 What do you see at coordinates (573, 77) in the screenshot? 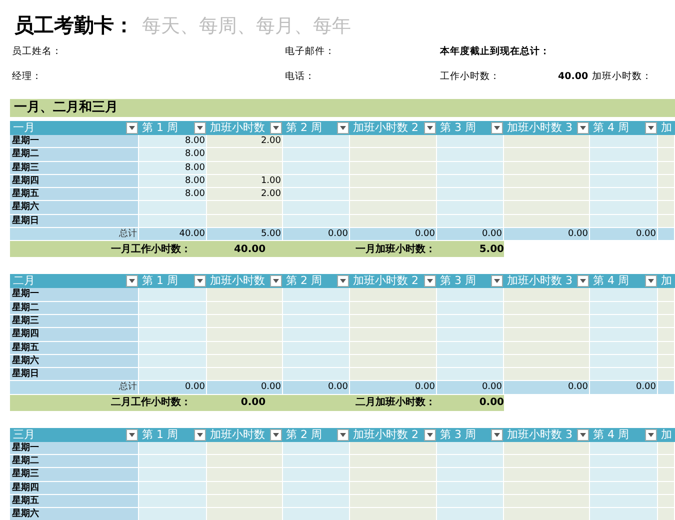
I see `info-label: 40.00` at bounding box center [573, 77].